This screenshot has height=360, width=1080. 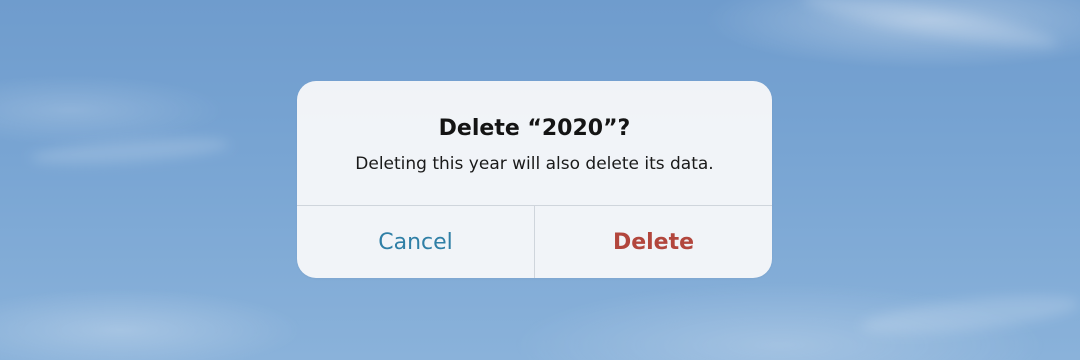 What do you see at coordinates (534, 128) in the screenshot?
I see `alert-title: Delete “2020”?` at bounding box center [534, 128].